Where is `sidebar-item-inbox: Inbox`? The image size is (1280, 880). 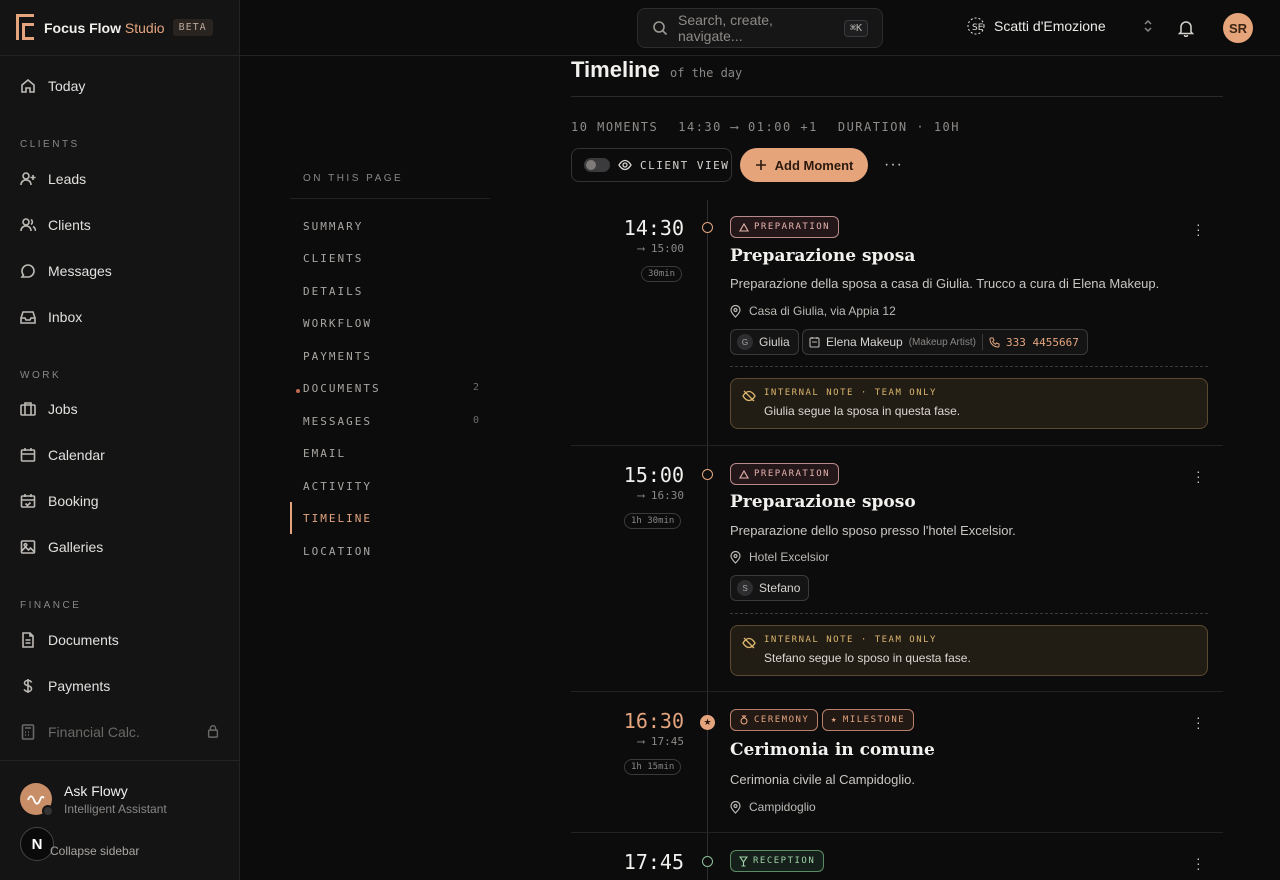 sidebar-item-inbox: Inbox is located at coordinates (51, 317).